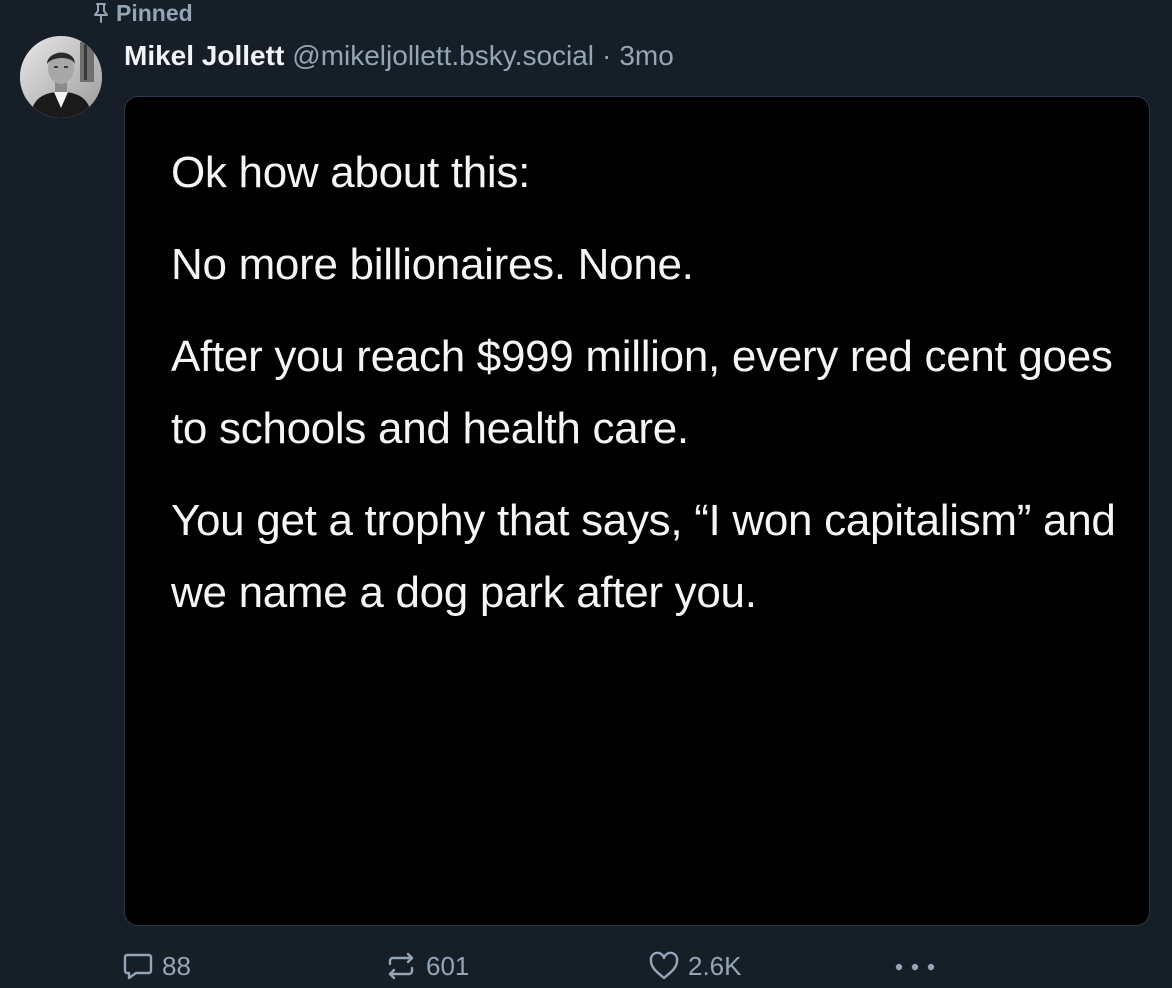  Describe the element at coordinates (61, 77) in the screenshot. I see `avatar` at that location.